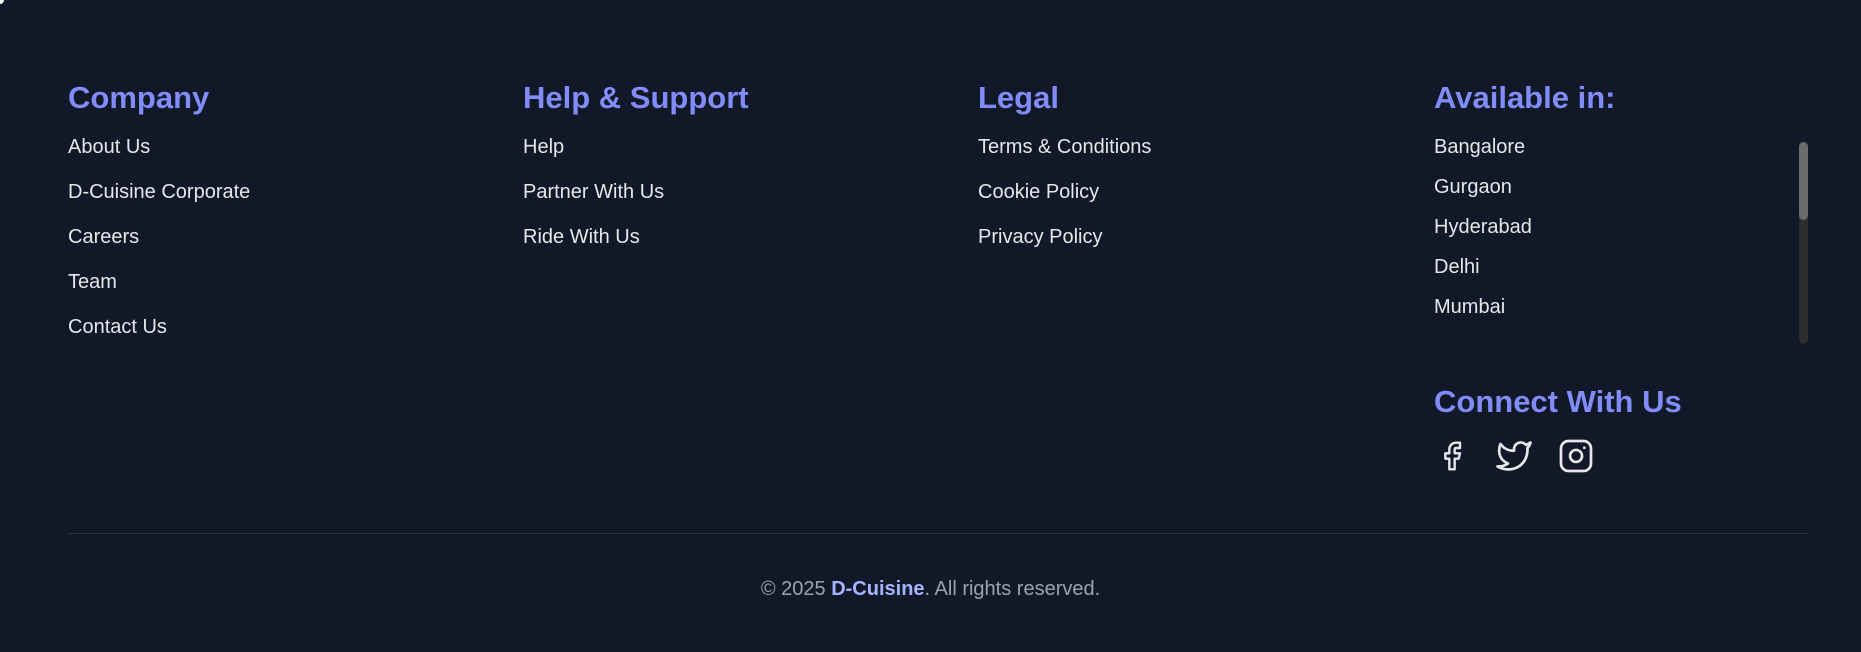 This screenshot has width=1861, height=652. I want to click on help-heading: Help & Support, so click(636, 97).